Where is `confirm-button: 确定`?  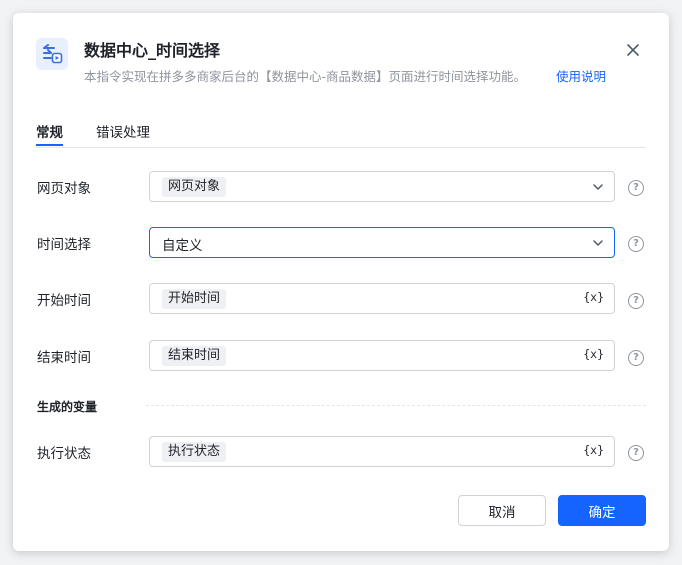
confirm-button: 确定 is located at coordinates (602, 510).